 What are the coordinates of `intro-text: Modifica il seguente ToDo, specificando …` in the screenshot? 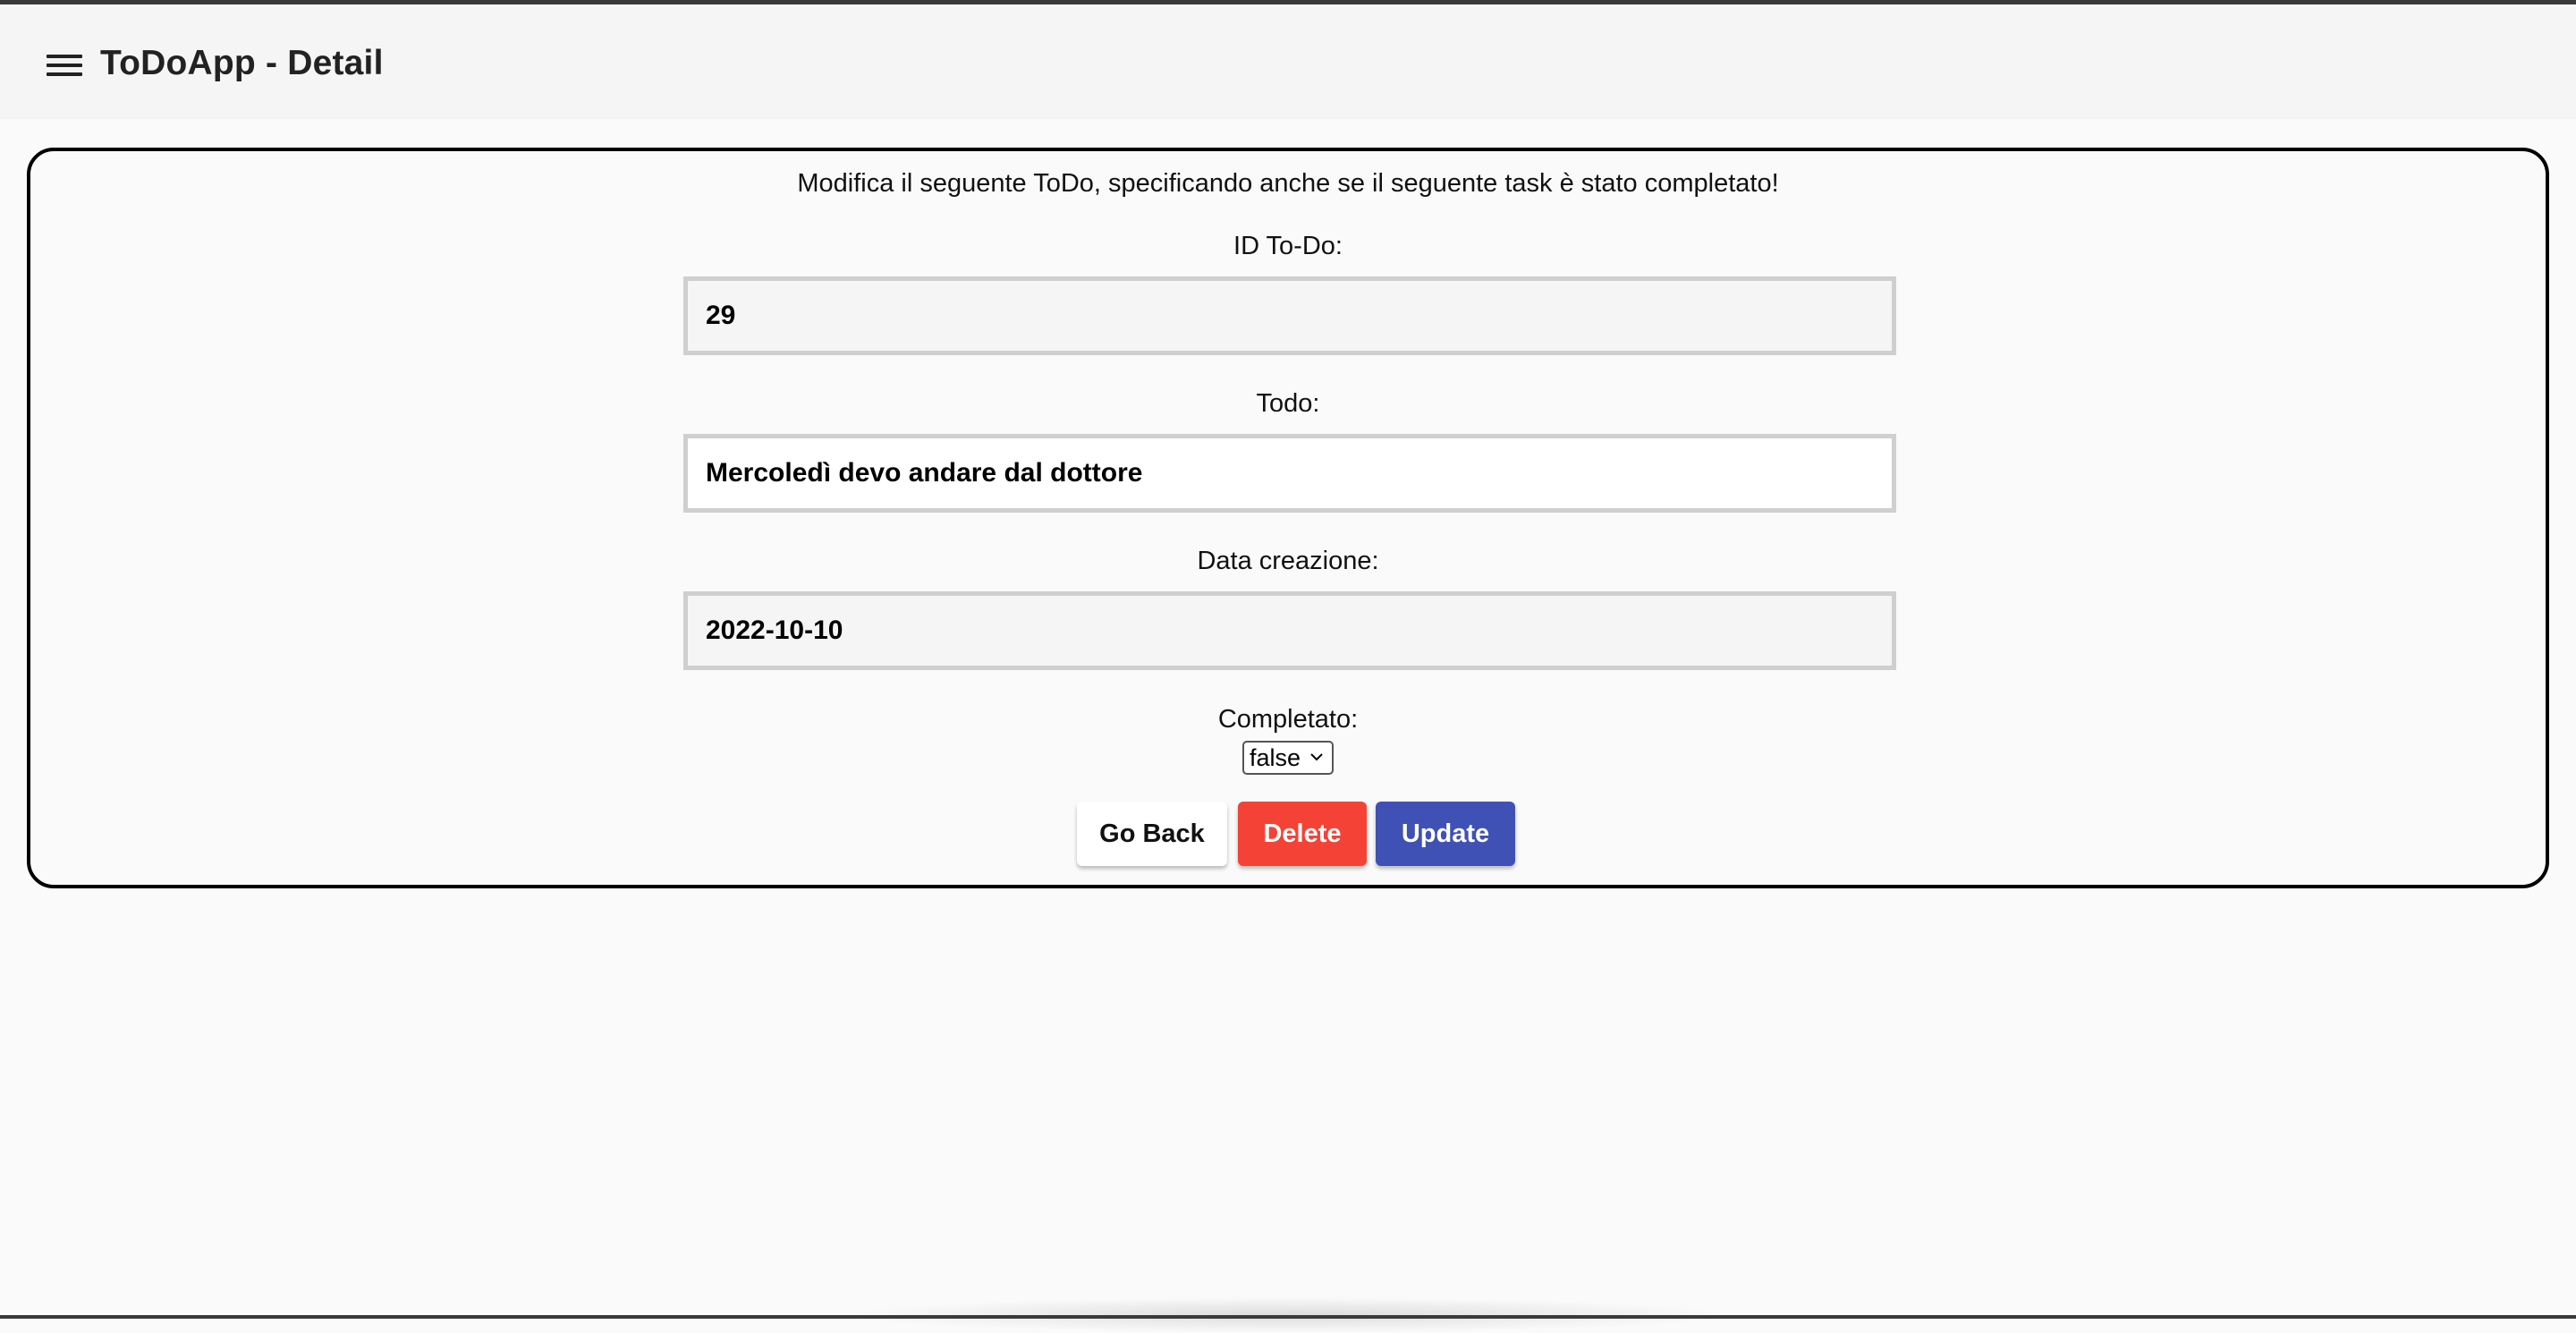 It's located at (1288, 183).